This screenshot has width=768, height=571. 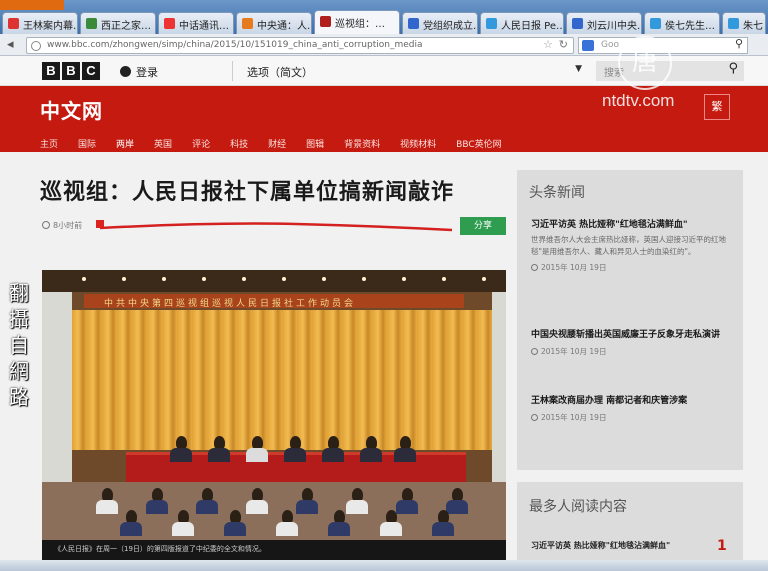 What do you see at coordinates (411, 71) in the screenshot?
I see `language-select: 选项（简文） ▼` at bounding box center [411, 71].